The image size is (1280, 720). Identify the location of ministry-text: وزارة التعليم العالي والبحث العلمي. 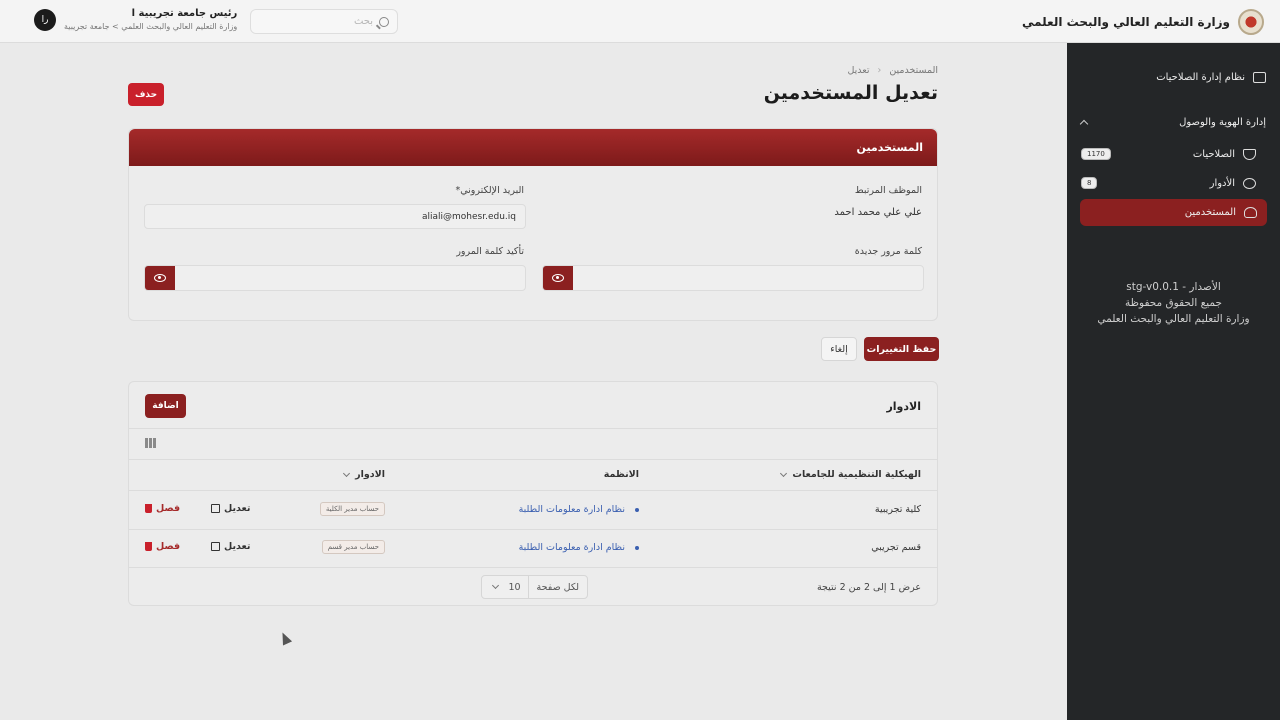
(1173, 319).